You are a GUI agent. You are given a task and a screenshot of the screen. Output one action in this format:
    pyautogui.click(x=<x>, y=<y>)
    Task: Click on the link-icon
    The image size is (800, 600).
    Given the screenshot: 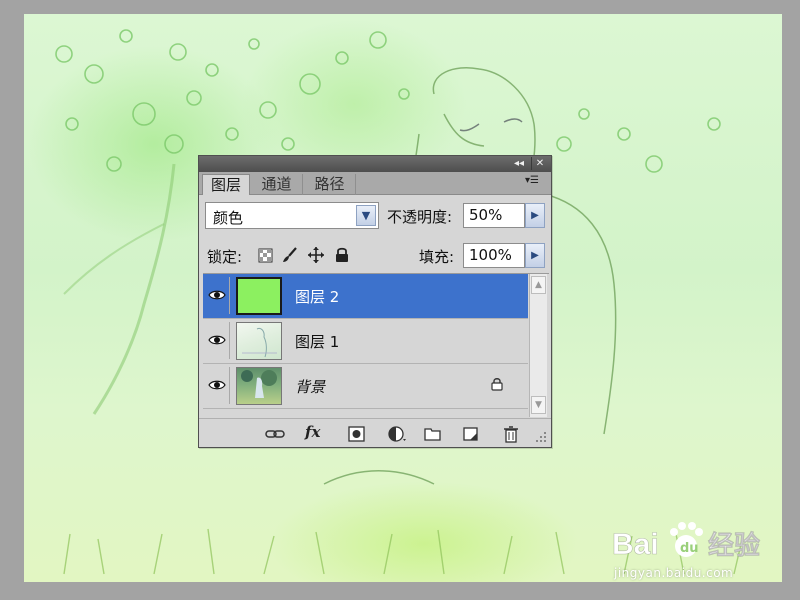 What is the action you would take?
    pyautogui.click(x=275, y=434)
    